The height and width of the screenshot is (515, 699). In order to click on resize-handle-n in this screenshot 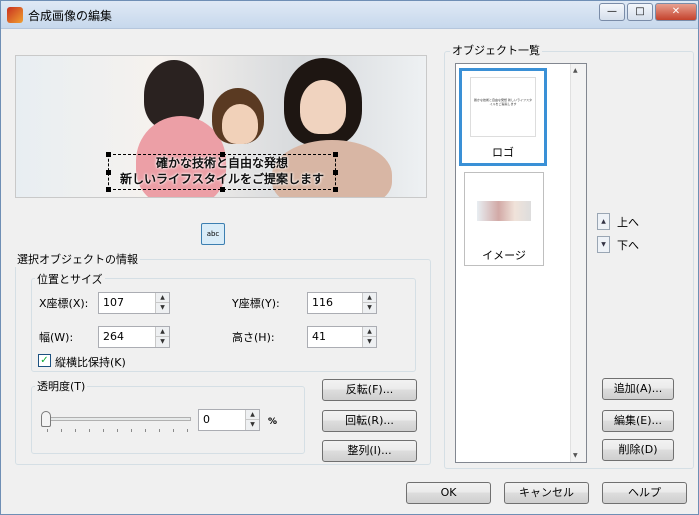, I will do `click(222, 154)`.